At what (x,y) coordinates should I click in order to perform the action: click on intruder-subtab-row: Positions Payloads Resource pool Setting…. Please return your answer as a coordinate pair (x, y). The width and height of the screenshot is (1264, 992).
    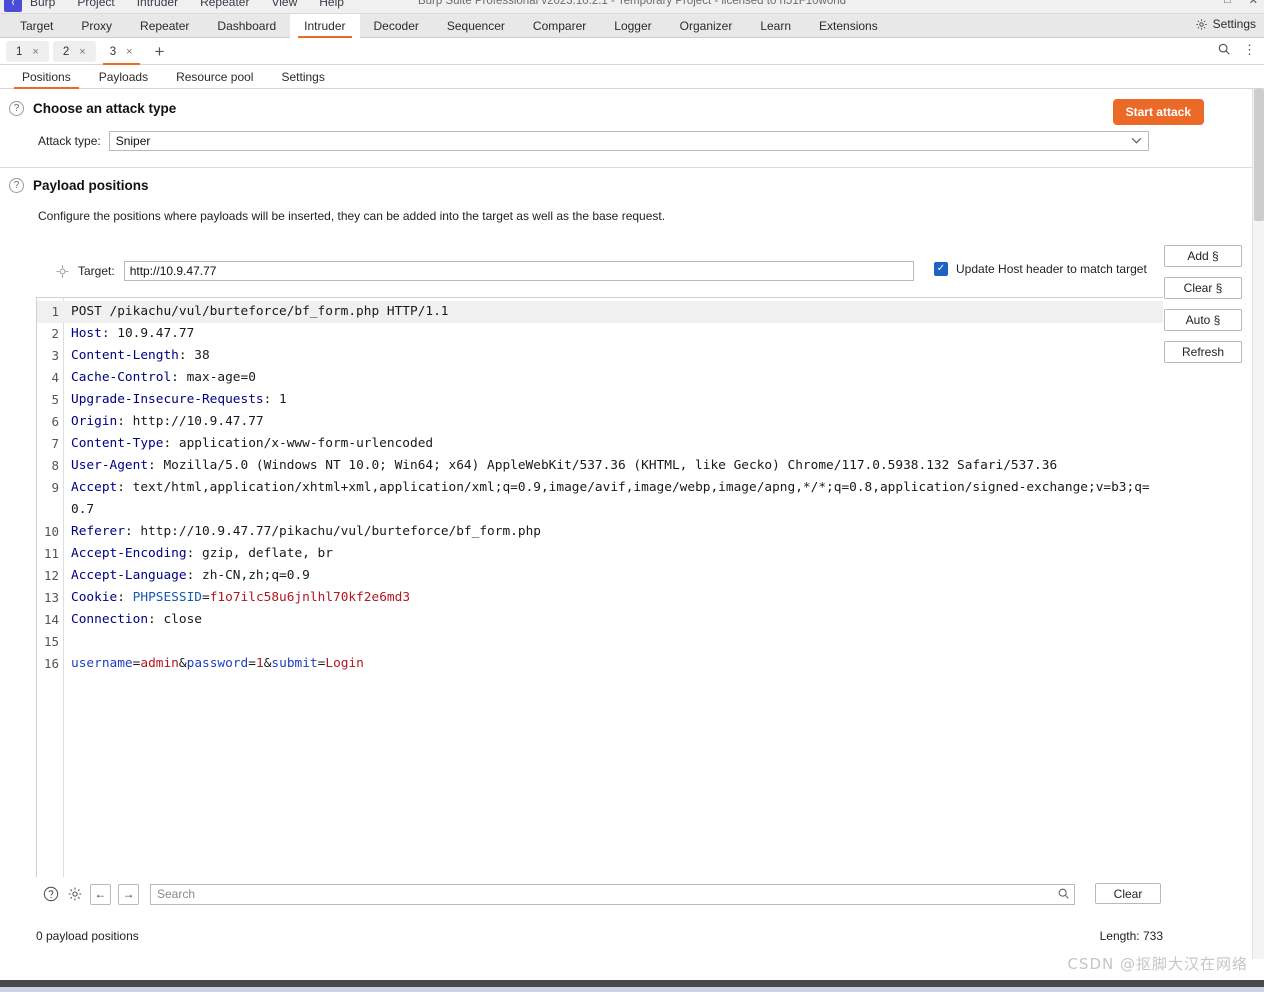
    Looking at the image, I should click on (632, 77).